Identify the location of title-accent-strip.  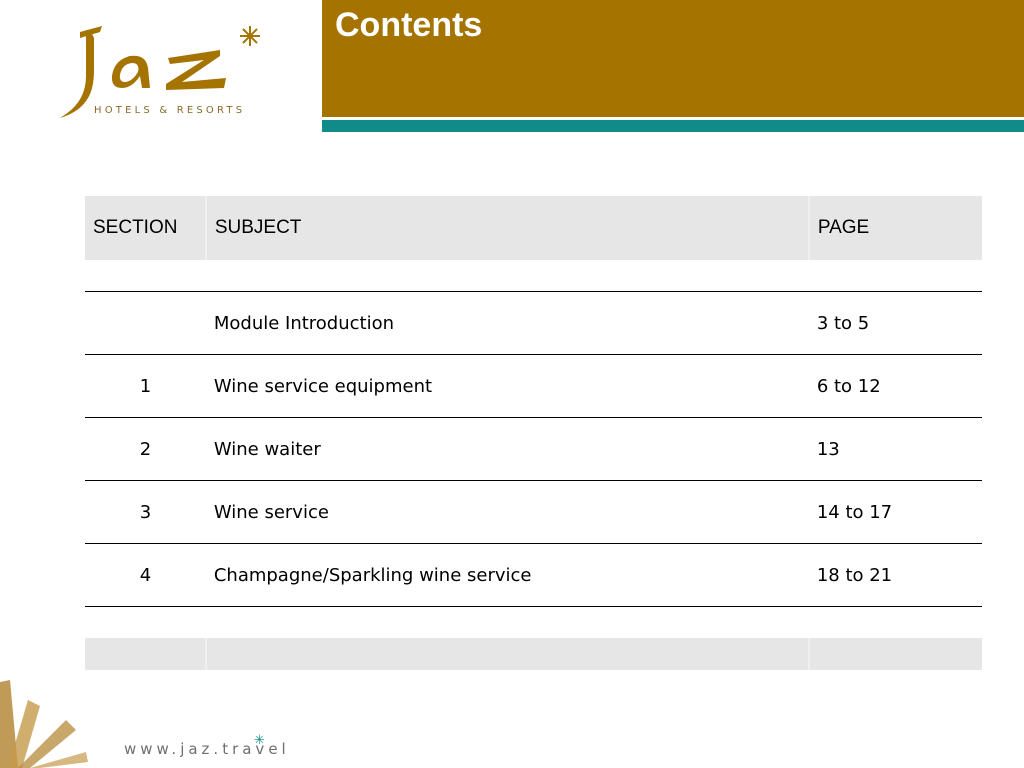
(673, 126).